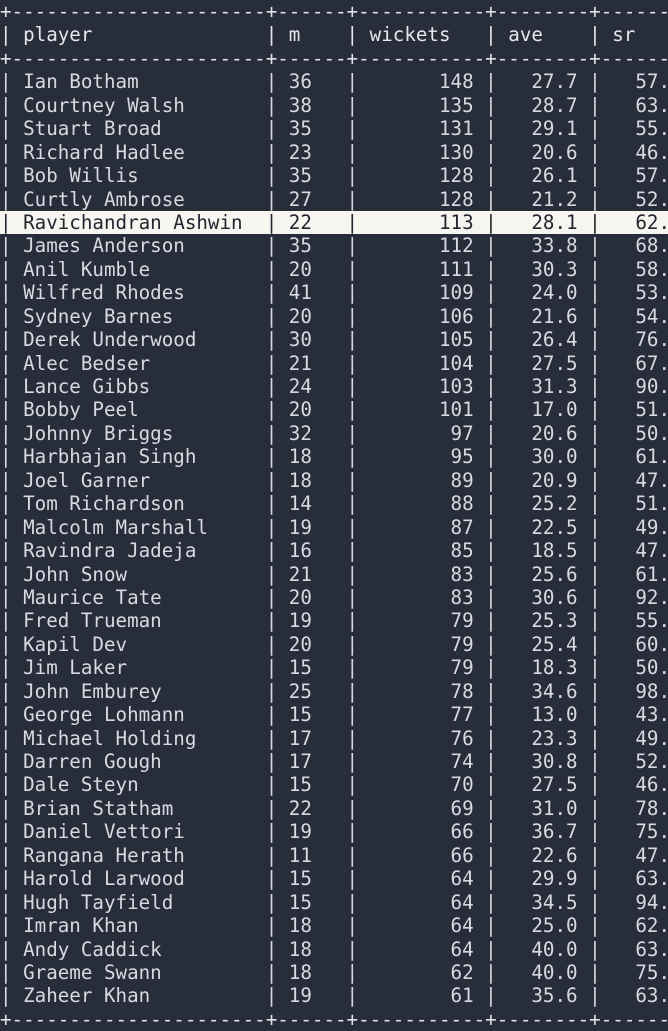  I want to click on table-row: | Ian Botham | 36 | 148 | 27.7 | 57.3 |, so click(334, 81).